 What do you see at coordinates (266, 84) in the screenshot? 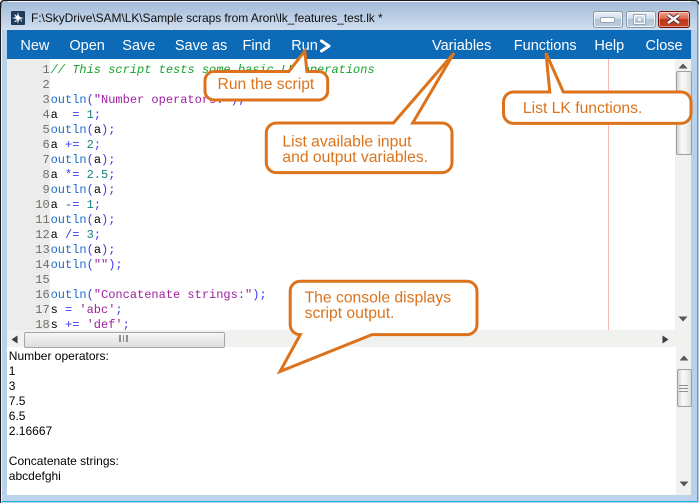
I see `svg-text: Run the script` at bounding box center [266, 84].